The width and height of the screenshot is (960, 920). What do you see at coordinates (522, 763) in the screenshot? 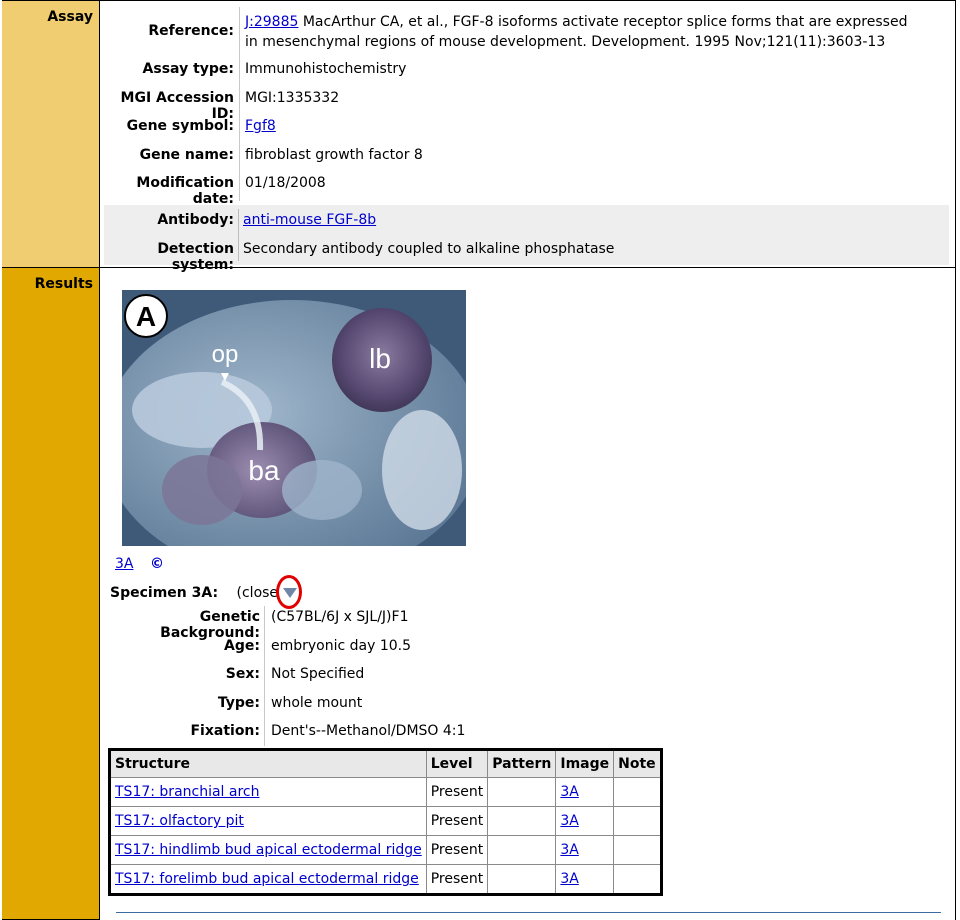
I see `header-pattern: Pattern` at bounding box center [522, 763].